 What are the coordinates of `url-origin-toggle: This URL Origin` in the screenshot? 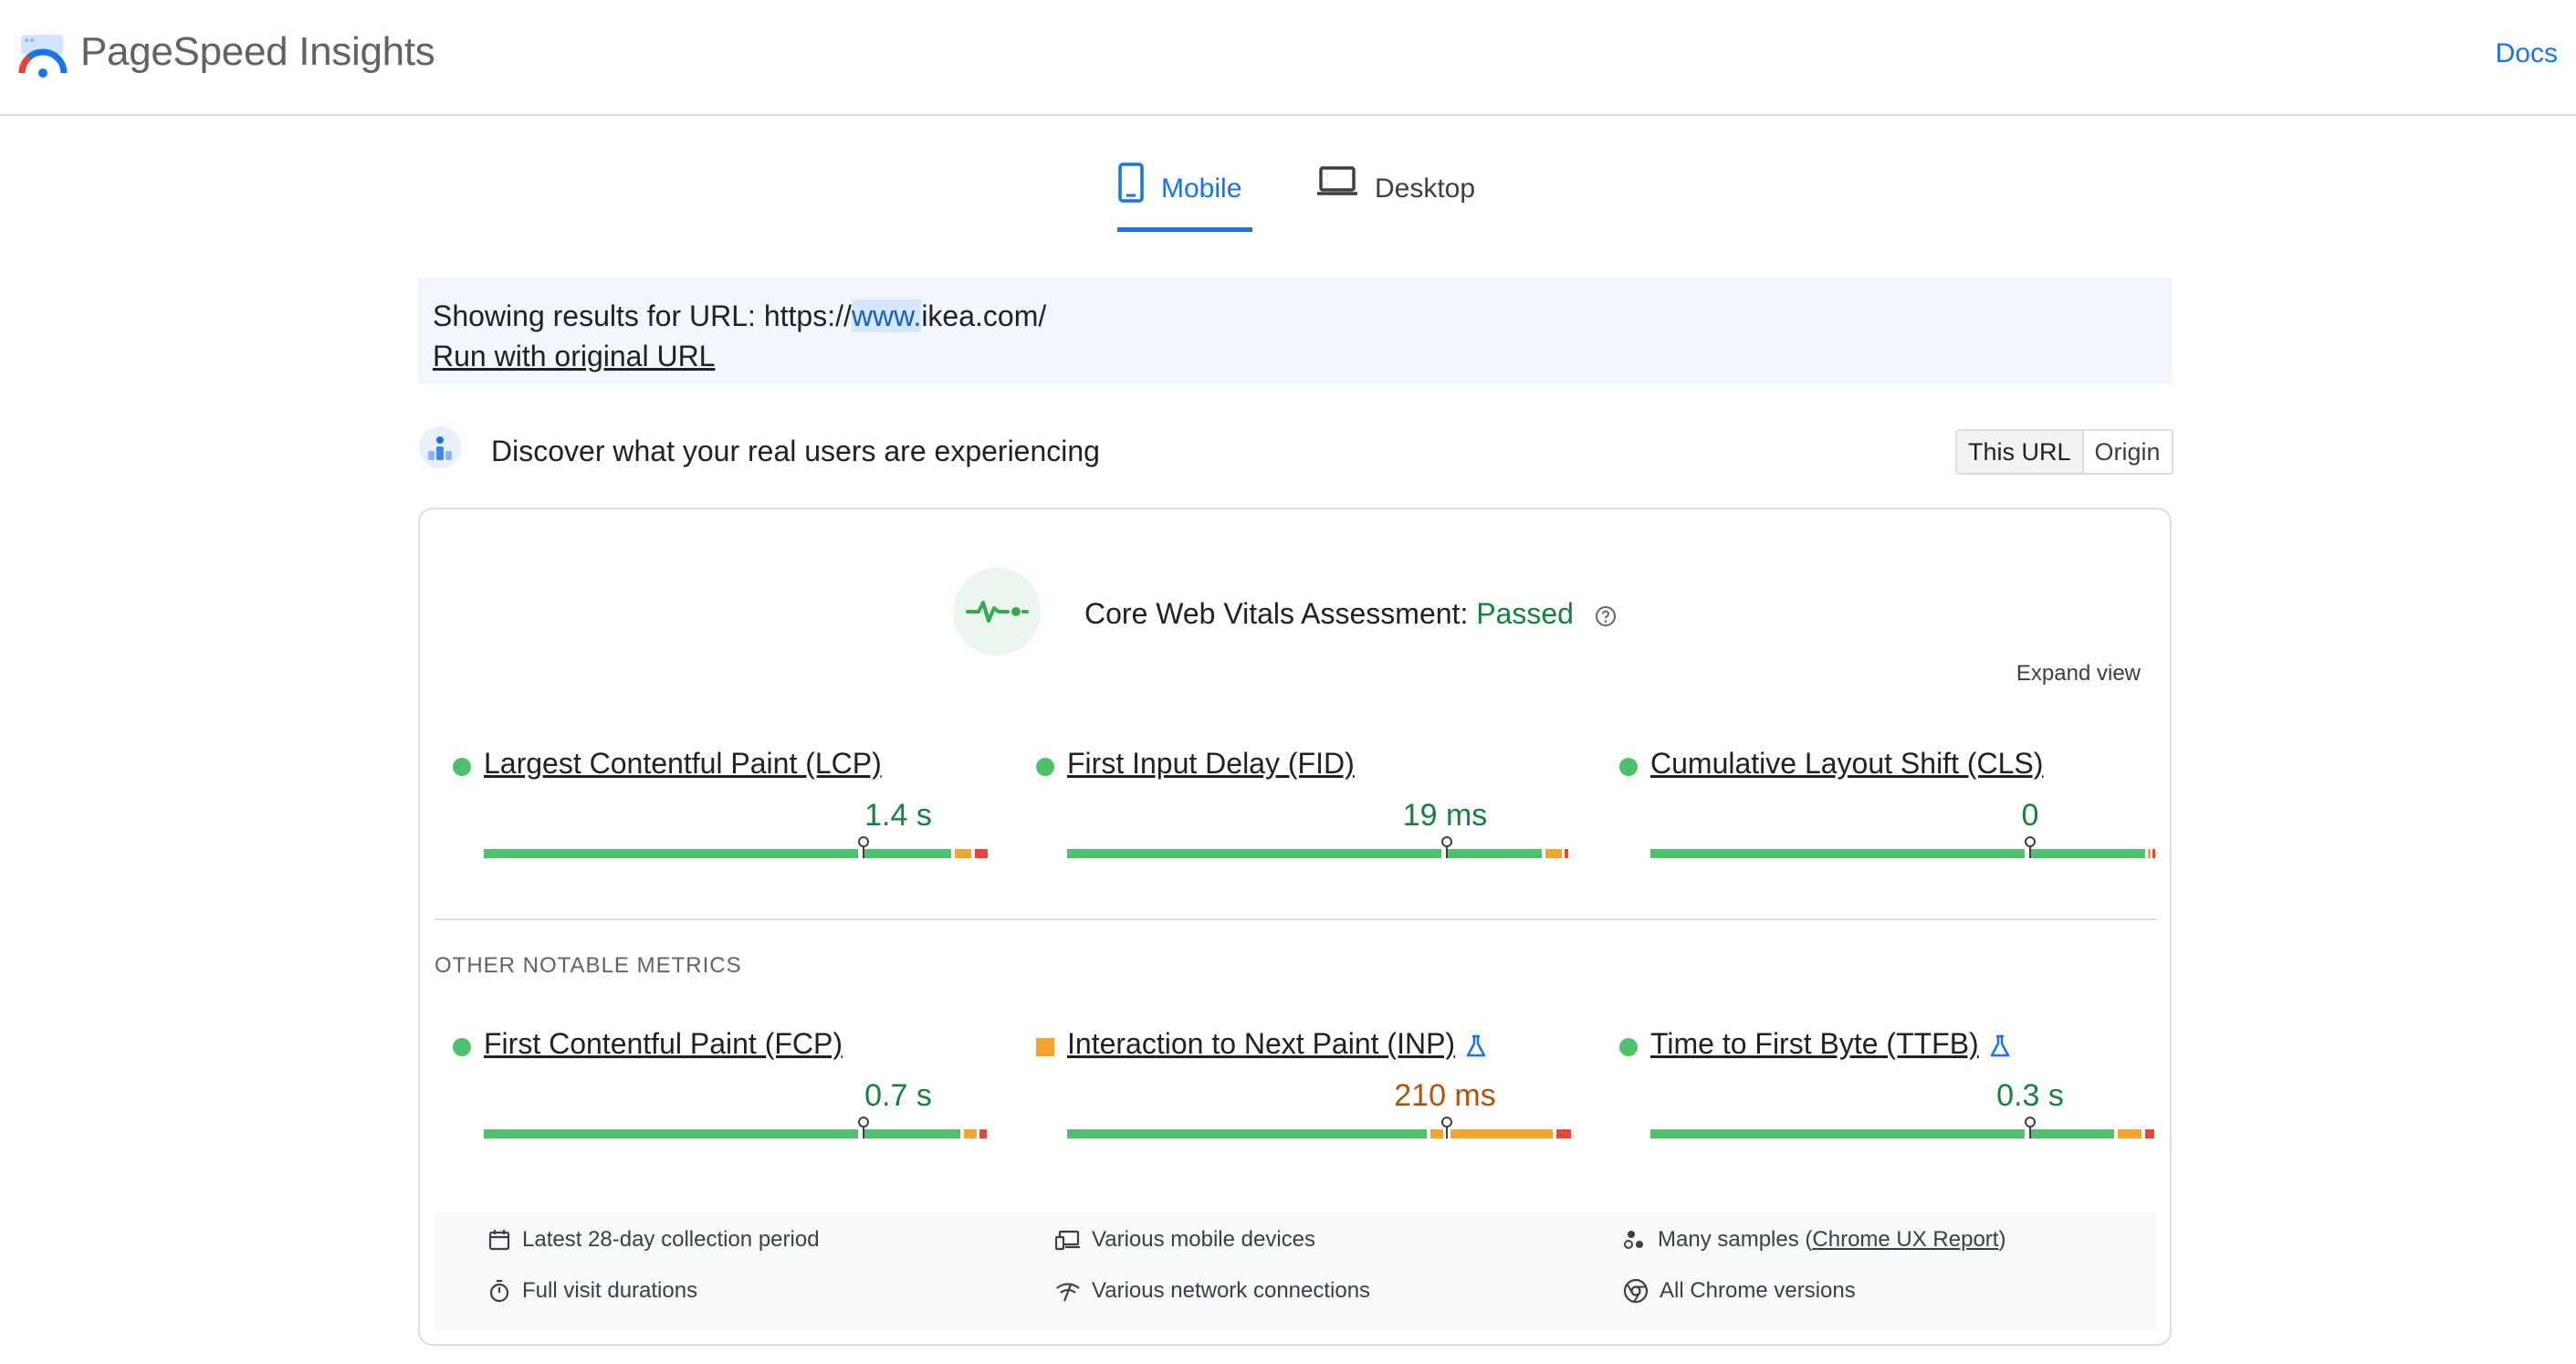 It's located at (2064, 452).